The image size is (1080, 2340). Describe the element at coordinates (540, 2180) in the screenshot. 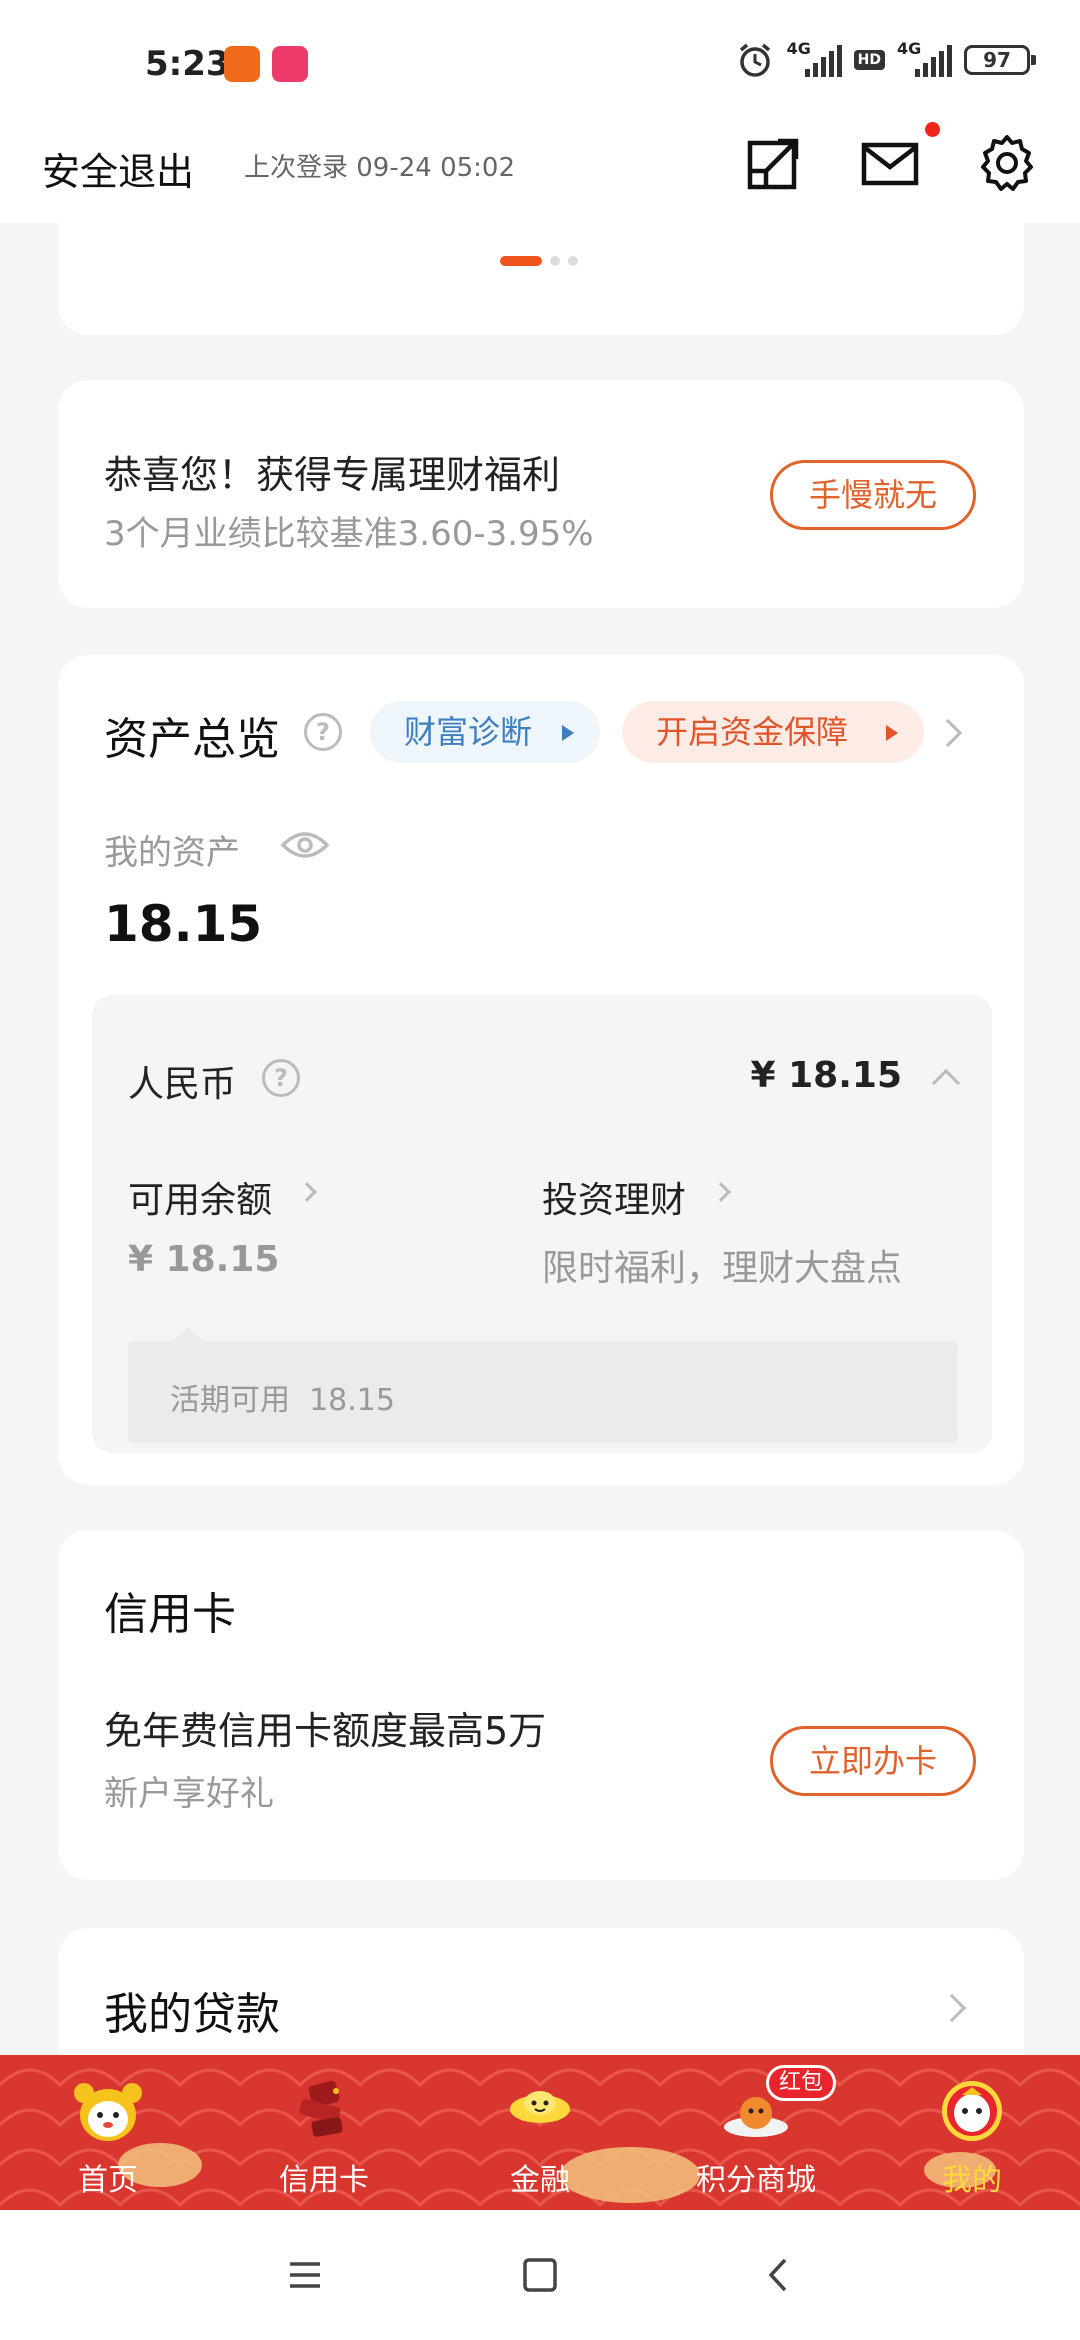

I see `nav-finance-label: 金融` at that location.